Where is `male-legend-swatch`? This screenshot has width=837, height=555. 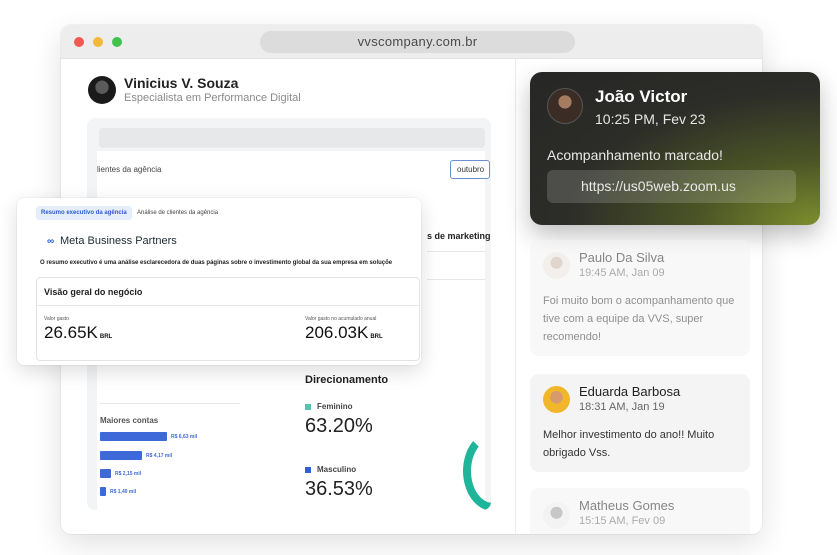
male-legend-swatch is located at coordinates (308, 470).